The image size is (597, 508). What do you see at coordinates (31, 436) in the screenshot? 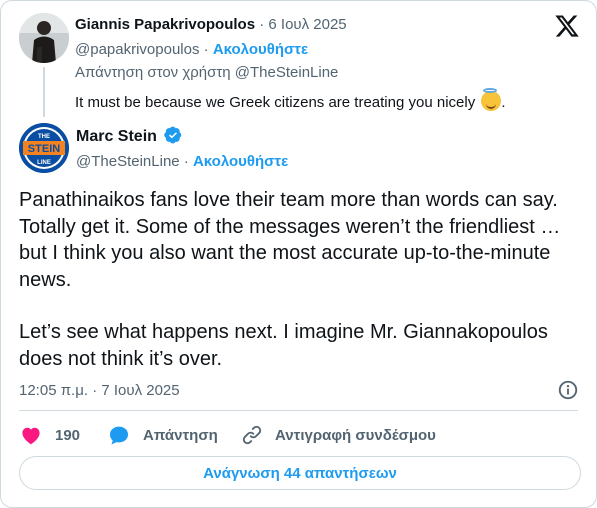
I see `heart-icon` at bounding box center [31, 436].